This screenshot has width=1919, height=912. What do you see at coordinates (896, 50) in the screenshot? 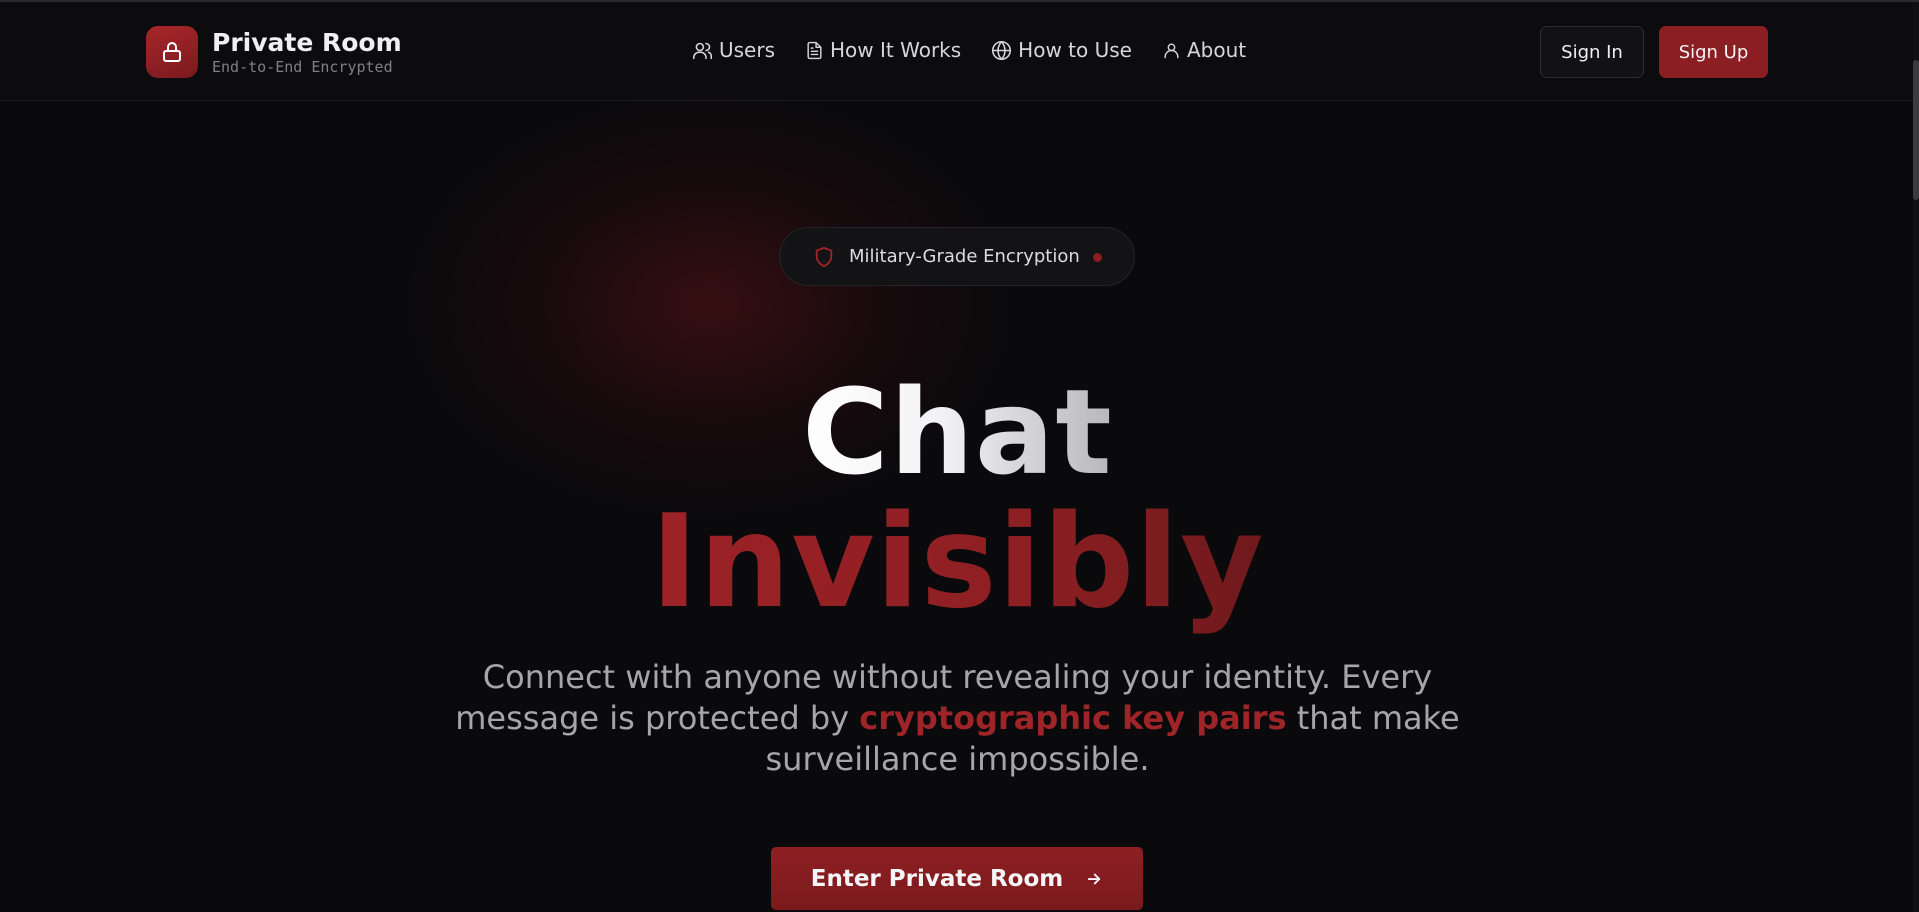
I see `nav-label-how-it-works: How It Works` at bounding box center [896, 50].